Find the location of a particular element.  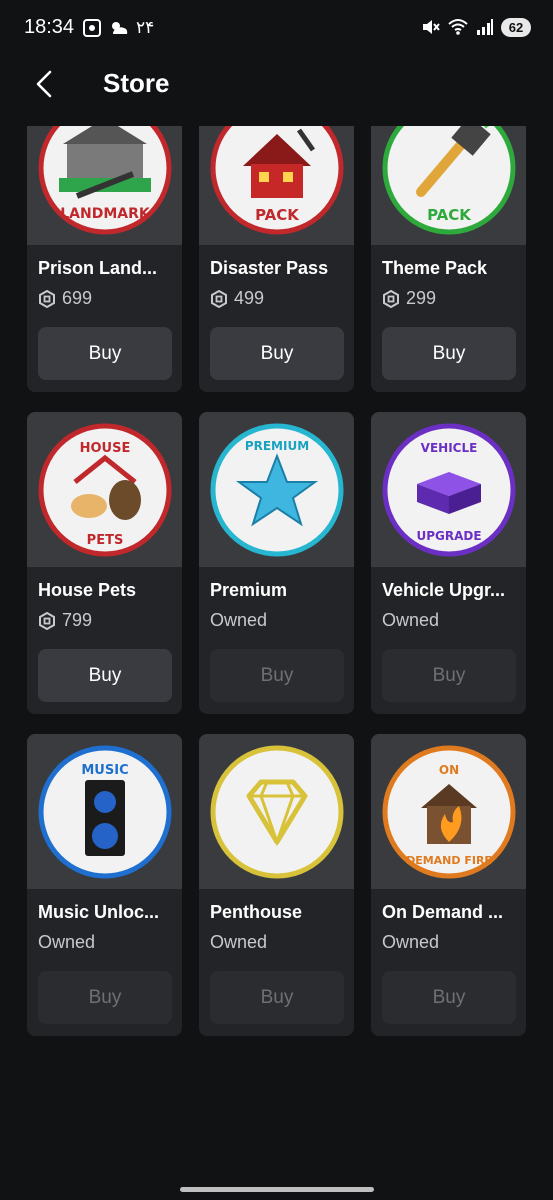

weather-icon is located at coordinates (120, 28).